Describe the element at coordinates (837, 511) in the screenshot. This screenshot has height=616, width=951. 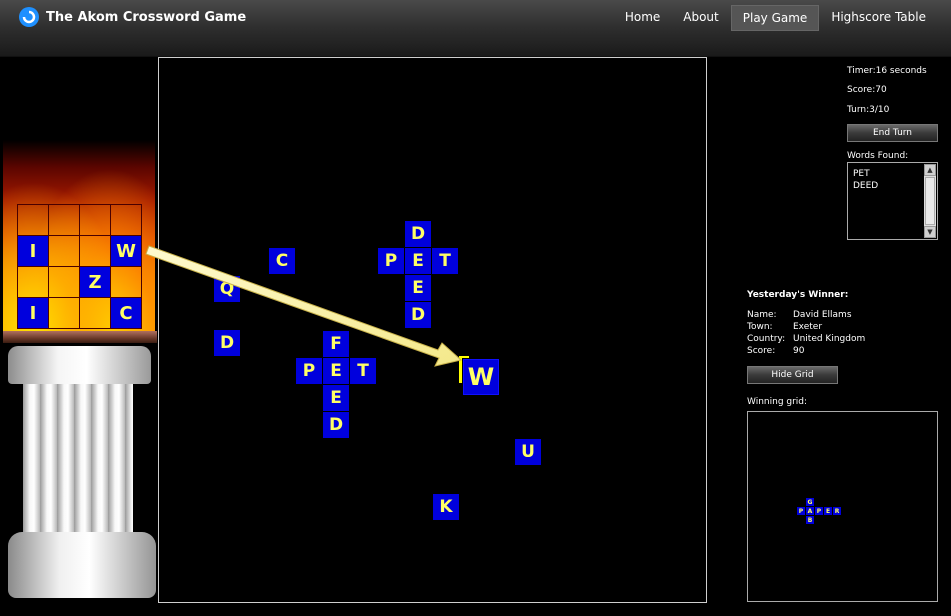
I see `winning-grid-tile: R` at that location.